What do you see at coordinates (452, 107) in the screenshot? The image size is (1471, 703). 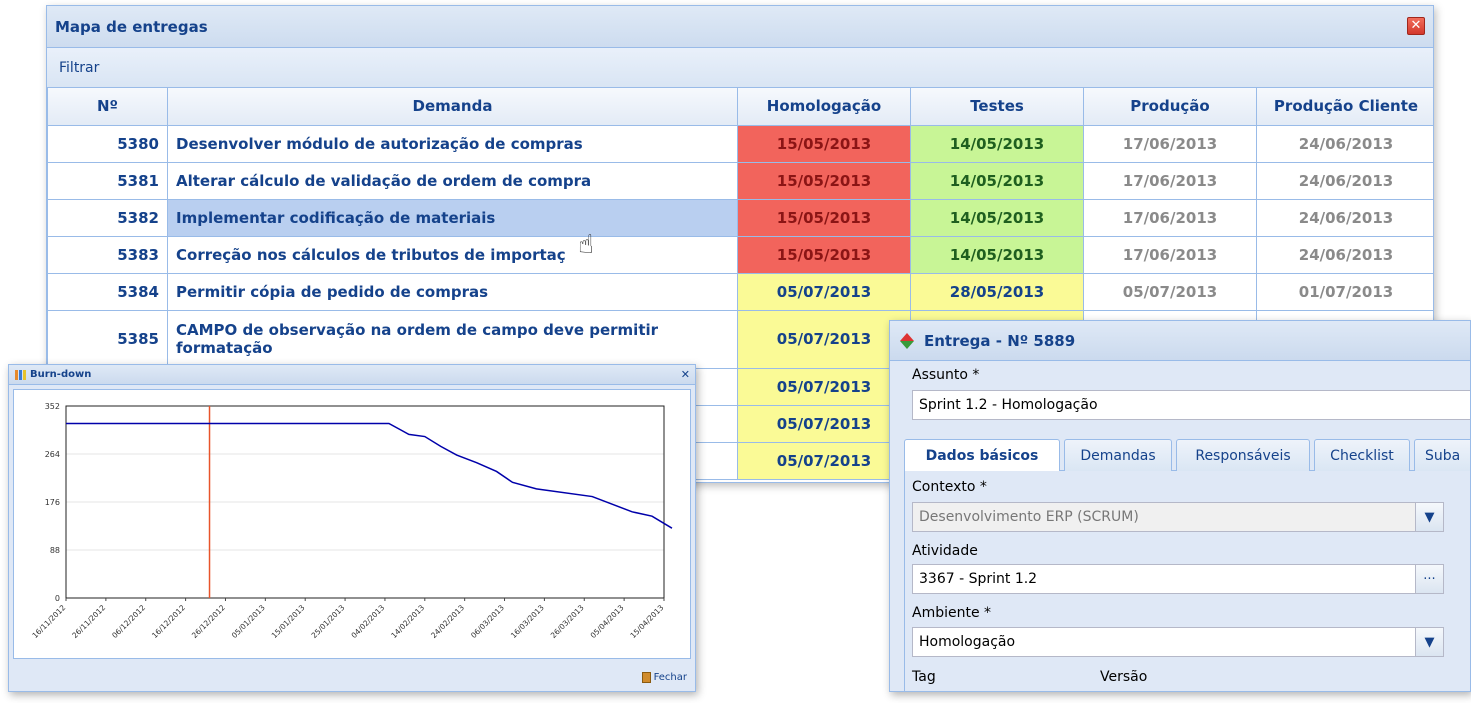 I see `column-header-demanda: Demanda` at bounding box center [452, 107].